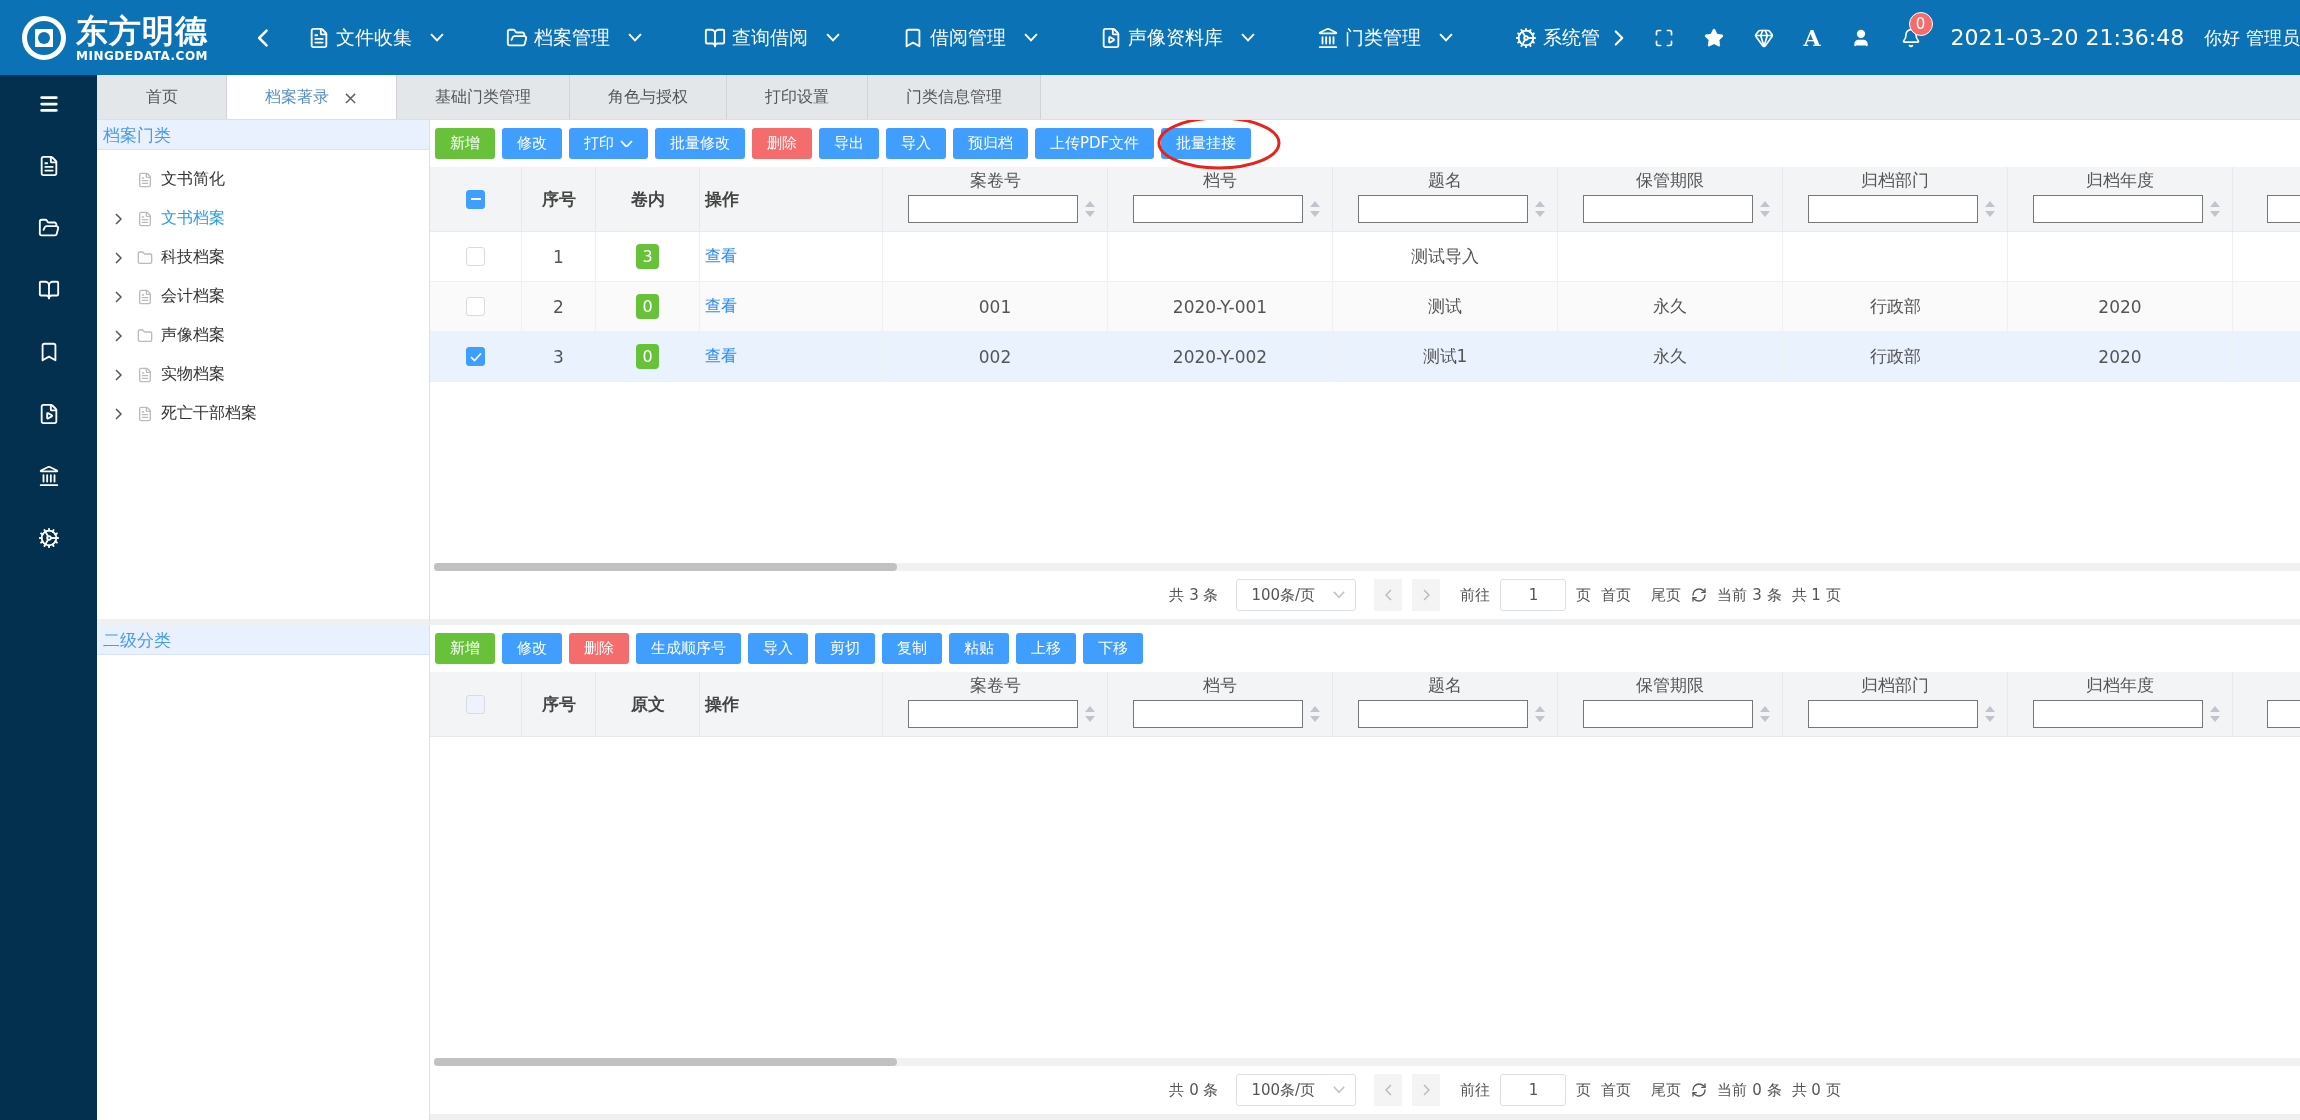 This screenshot has width=2300, height=1120. Describe the element at coordinates (969, 37) in the screenshot. I see `nav-menu: 借阅管理` at that location.